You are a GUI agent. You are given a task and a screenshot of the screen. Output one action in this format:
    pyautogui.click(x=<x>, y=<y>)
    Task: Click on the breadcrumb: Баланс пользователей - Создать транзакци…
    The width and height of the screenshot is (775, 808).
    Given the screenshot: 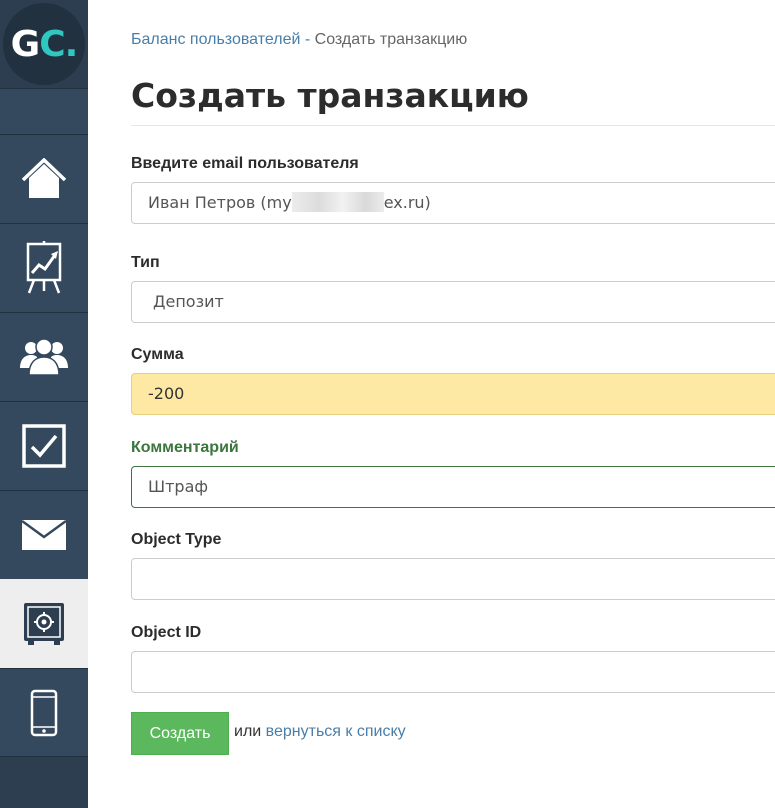 What is the action you would take?
    pyautogui.click(x=299, y=40)
    